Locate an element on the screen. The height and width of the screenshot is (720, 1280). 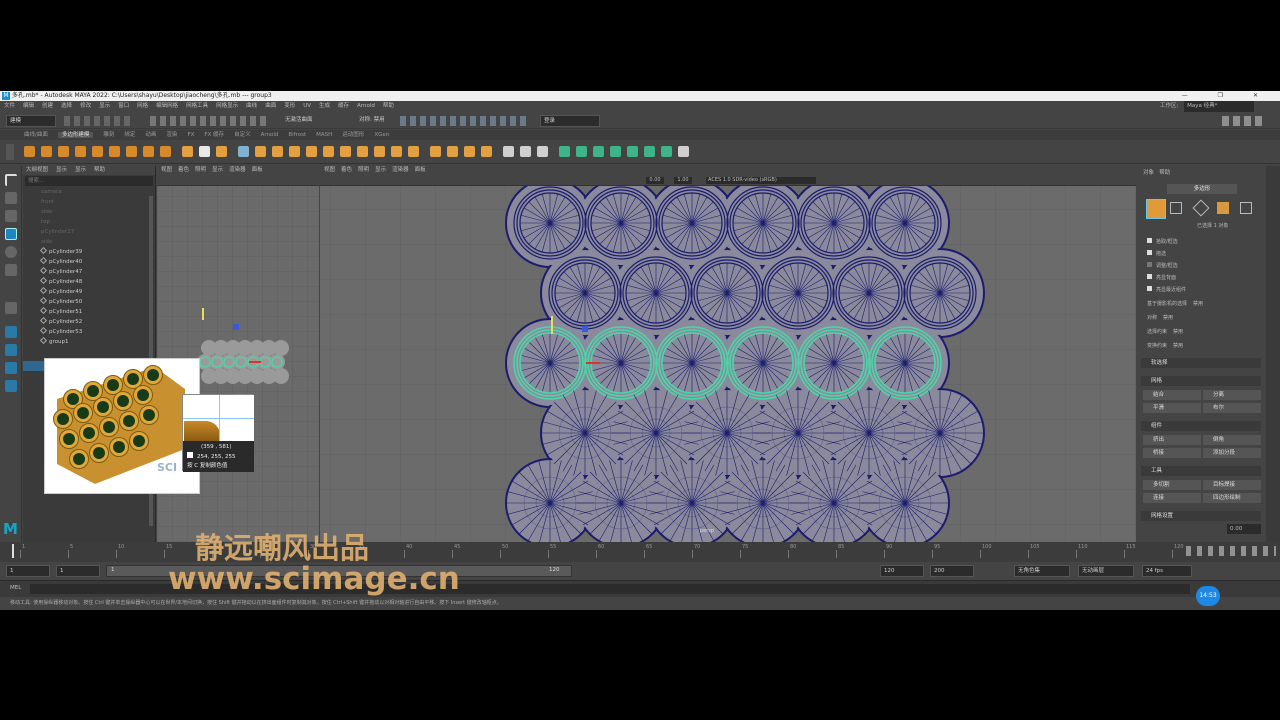
shelf-tab: 绑定 is located at coordinates (129, 135).